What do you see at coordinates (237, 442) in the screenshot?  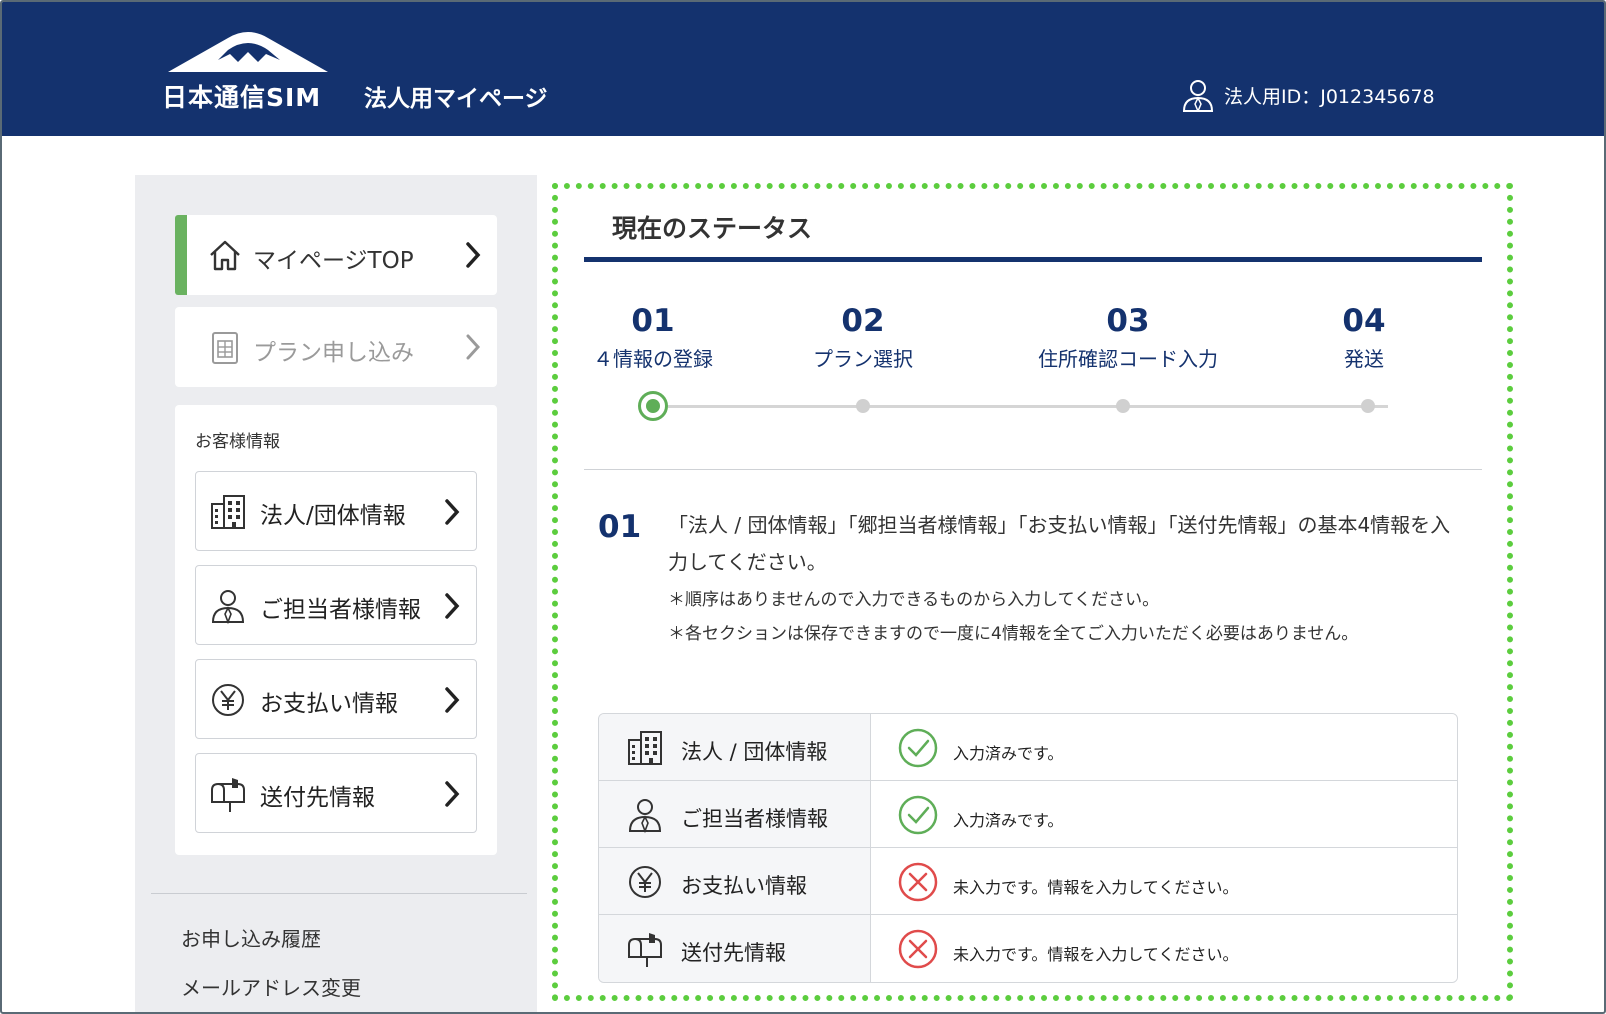 I see `customer-info-heading: お客様情報` at bounding box center [237, 442].